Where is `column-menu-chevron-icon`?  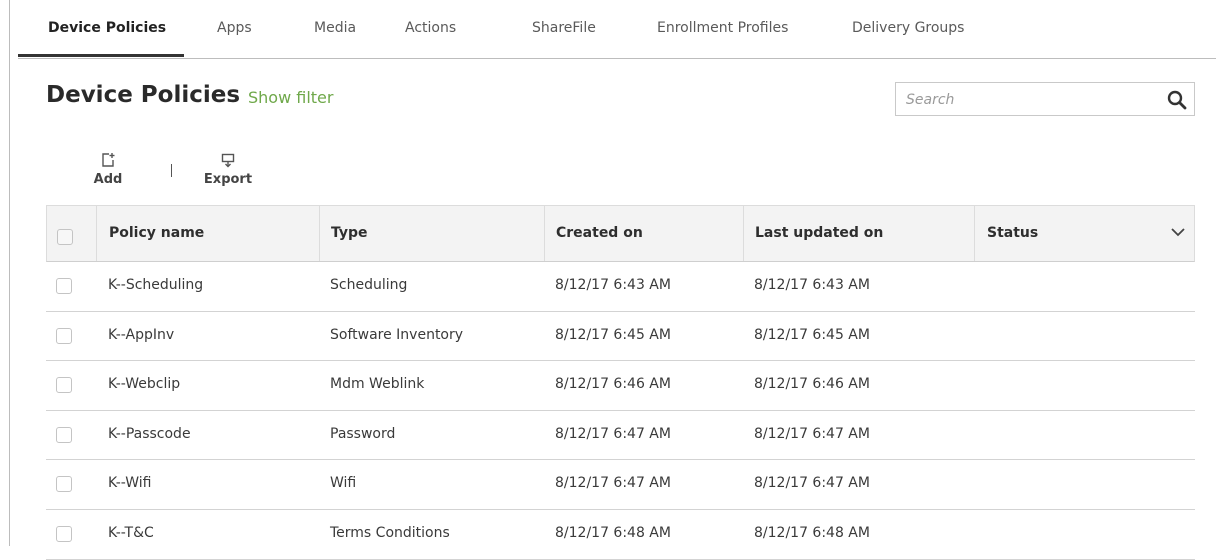
column-menu-chevron-icon is located at coordinates (1178, 233).